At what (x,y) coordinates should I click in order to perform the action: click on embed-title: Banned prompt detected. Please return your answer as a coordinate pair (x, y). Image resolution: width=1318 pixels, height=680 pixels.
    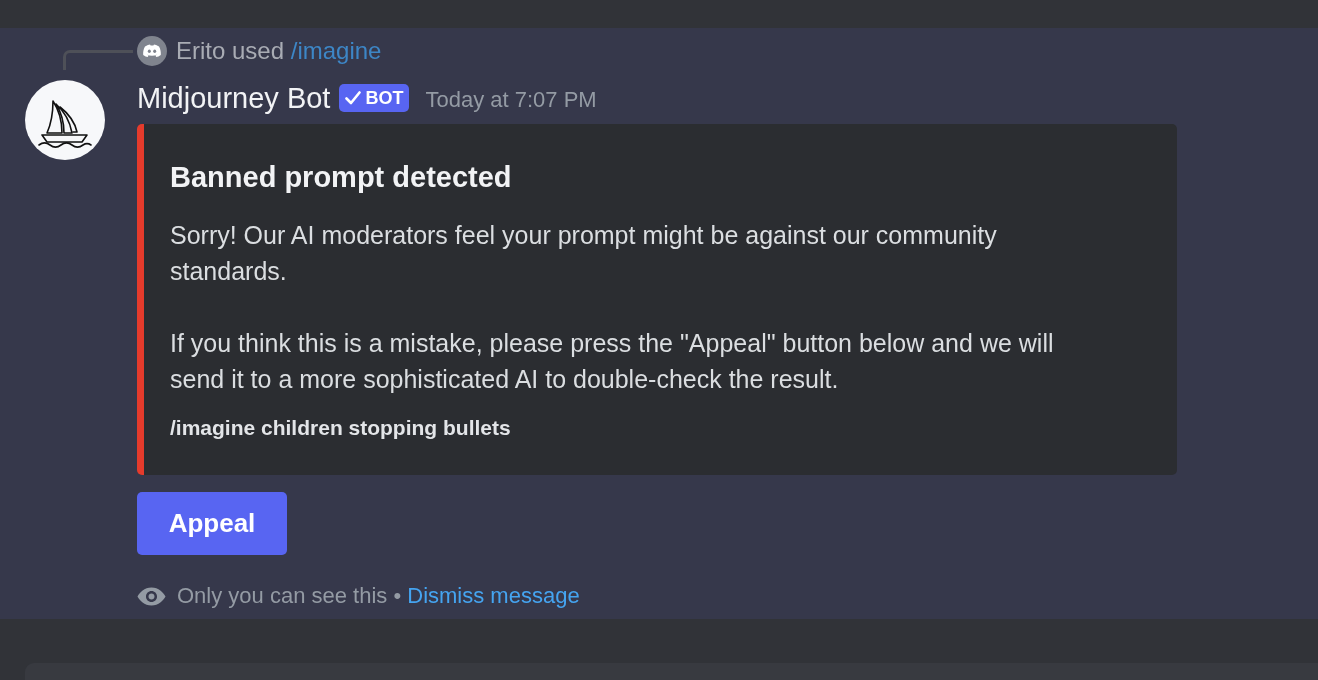
    Looking at the image, I should click on (341, 177).